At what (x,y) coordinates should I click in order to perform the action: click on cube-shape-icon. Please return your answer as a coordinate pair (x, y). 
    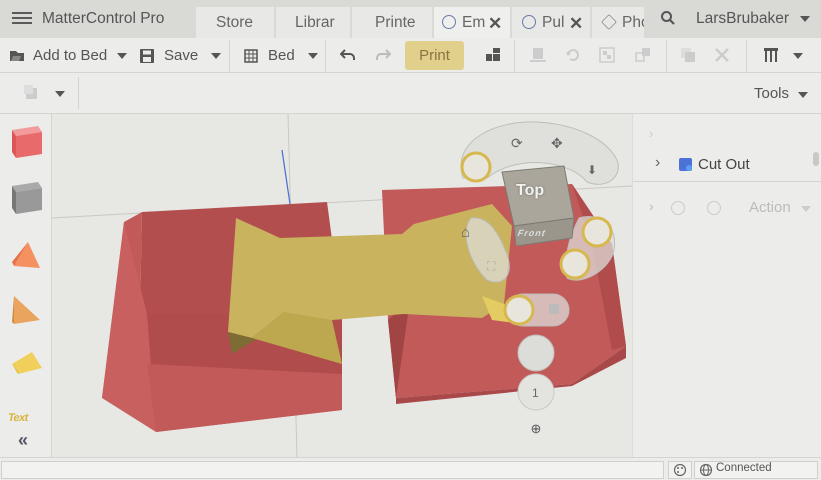
    Looking at the image, I should click on (27, 142).